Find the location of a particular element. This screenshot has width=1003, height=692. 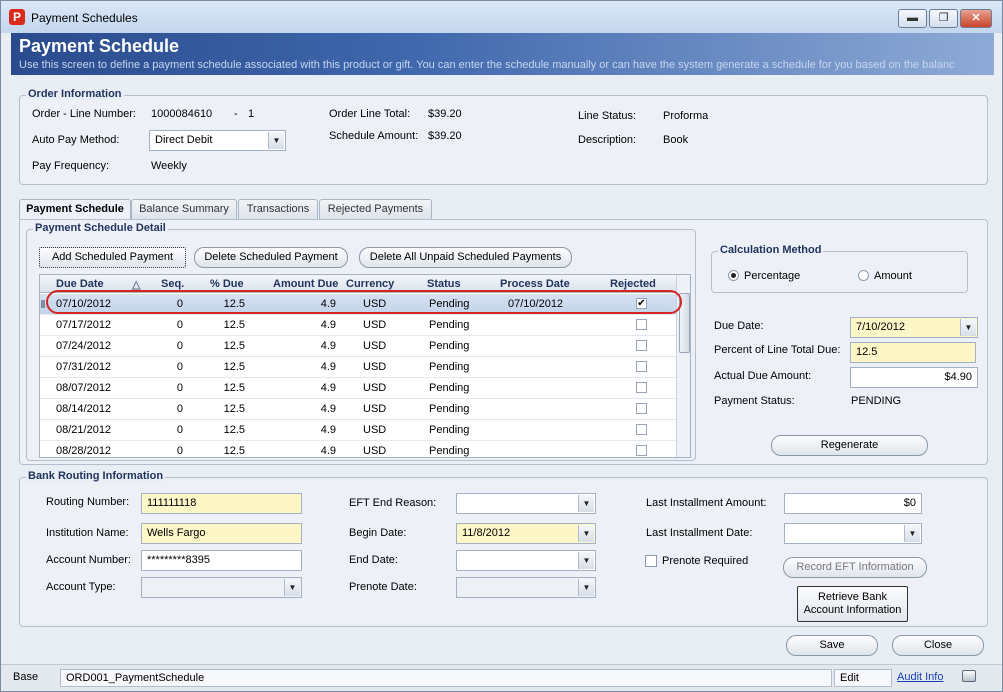

table-row: 08/14/2012 0 12.5 4.9 USD Pending is located at coordinates (358, 409).